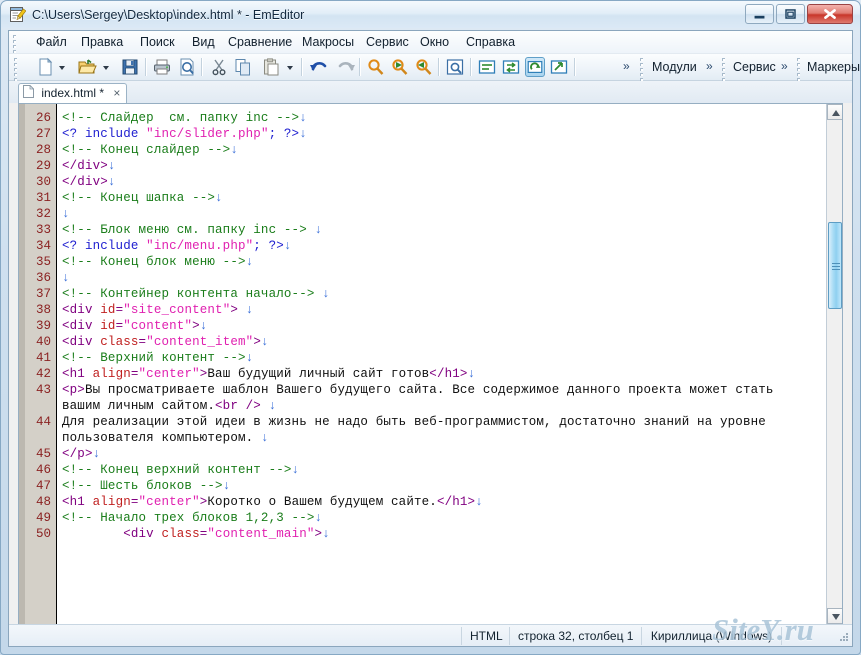 The height and width of the screenshot is (655, 861). What do you see at coordinates (142, 198) in the screenshot?
I see `code-line: <!-- Конец шапка -->↓` at bounding box center [142, 198].